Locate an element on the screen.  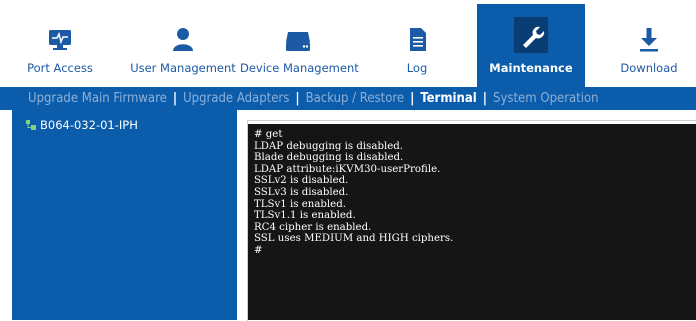
nav-maintenance: Maintenance is located at coordinates (531, 45).